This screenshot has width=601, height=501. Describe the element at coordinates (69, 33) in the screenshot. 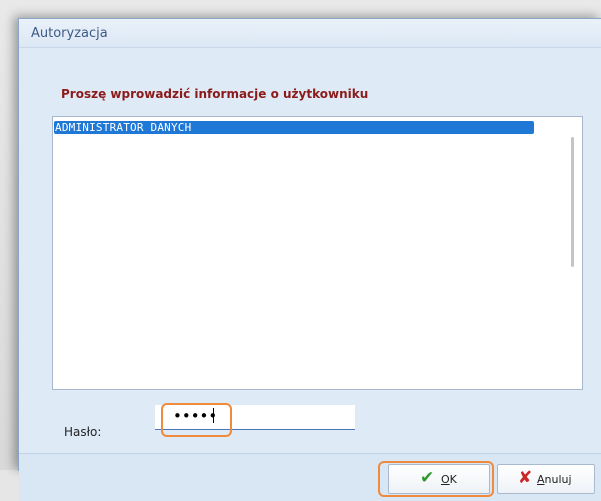

I see `window-title: Autoryzacja` at that location.